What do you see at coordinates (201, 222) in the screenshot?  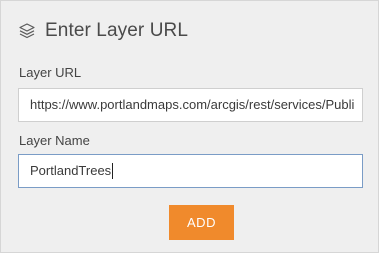 I see `add-button: ADD` at bounding box center [201, 222].